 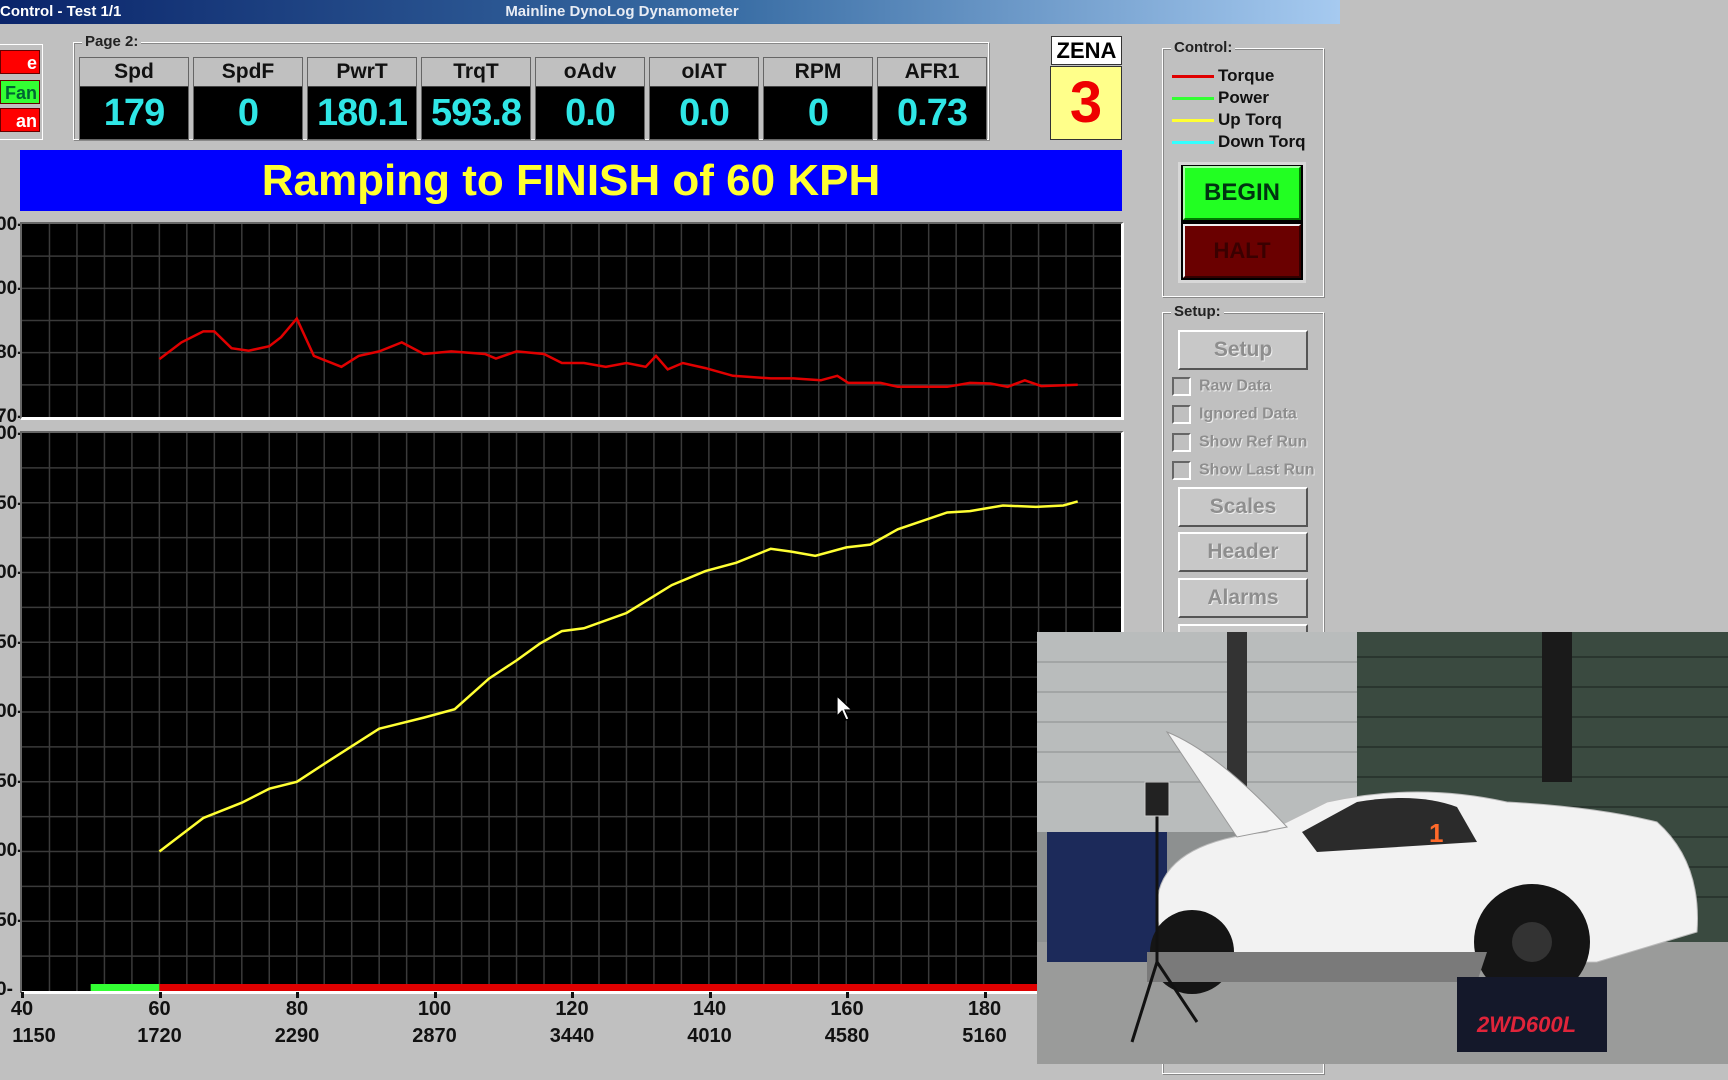 I want to click on gauge-oadv: oAdv 0.0, so click(x=590, y=98).